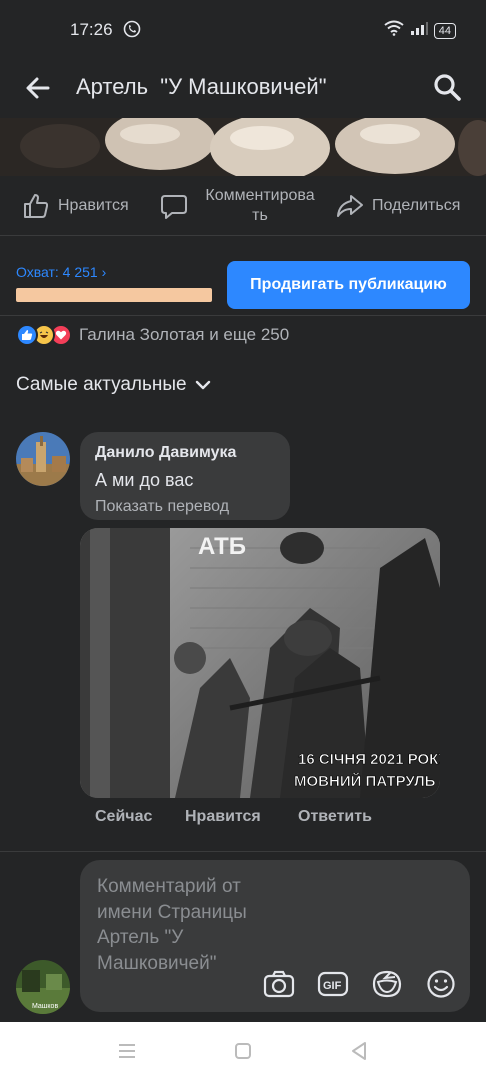 The image size is (486, 1080). Describe the element at coordinates (369, 759) in the screenshot. I see `image-caption-line1: 16 СІЧНЯ 2021 РОКУ` at that location.